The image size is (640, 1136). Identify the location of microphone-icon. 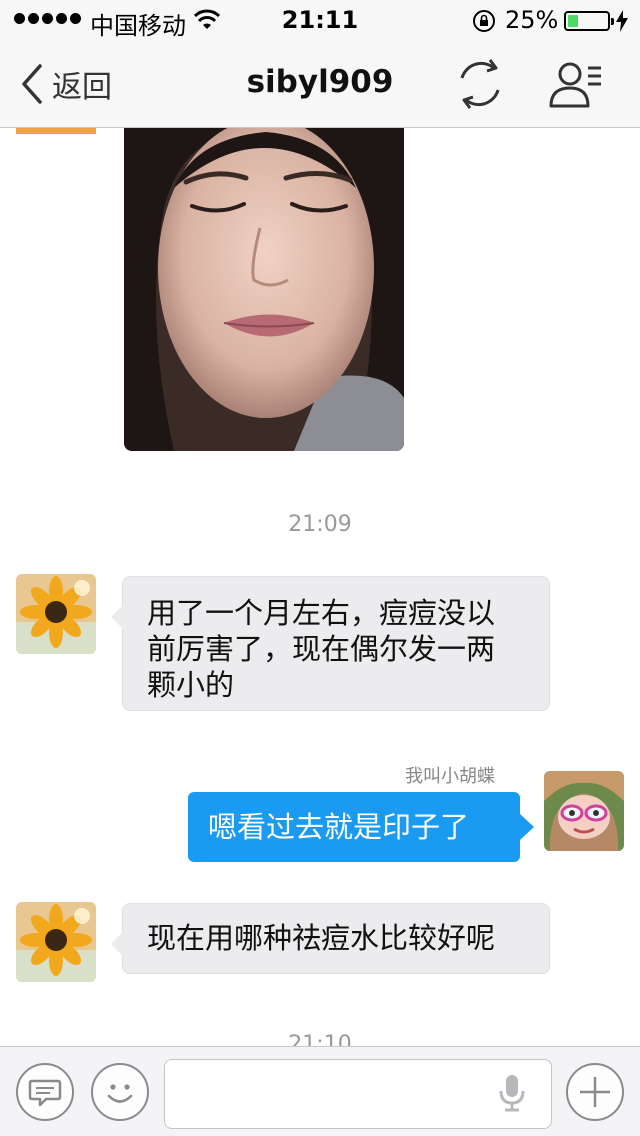
(512, 1093).